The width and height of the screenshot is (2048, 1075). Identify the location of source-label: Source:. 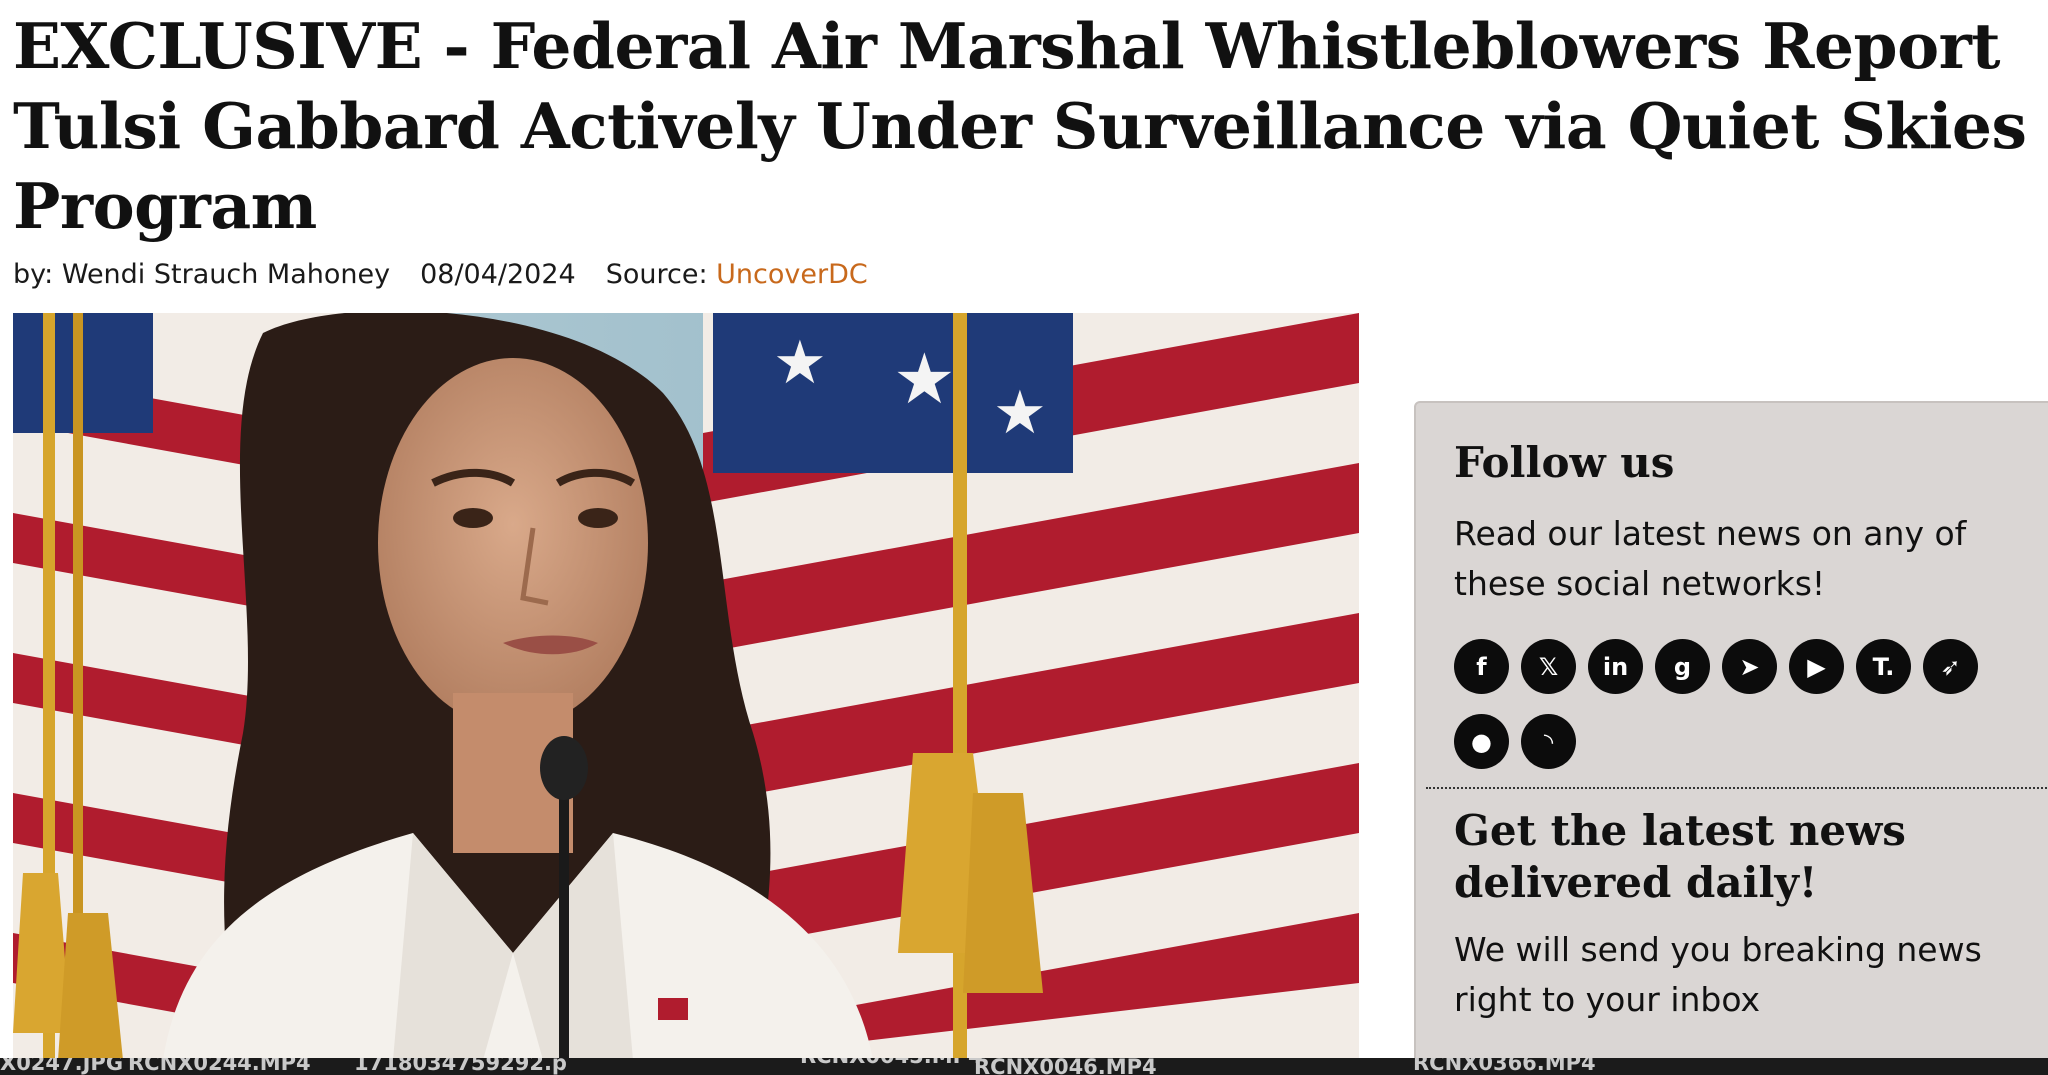
(656, 274).